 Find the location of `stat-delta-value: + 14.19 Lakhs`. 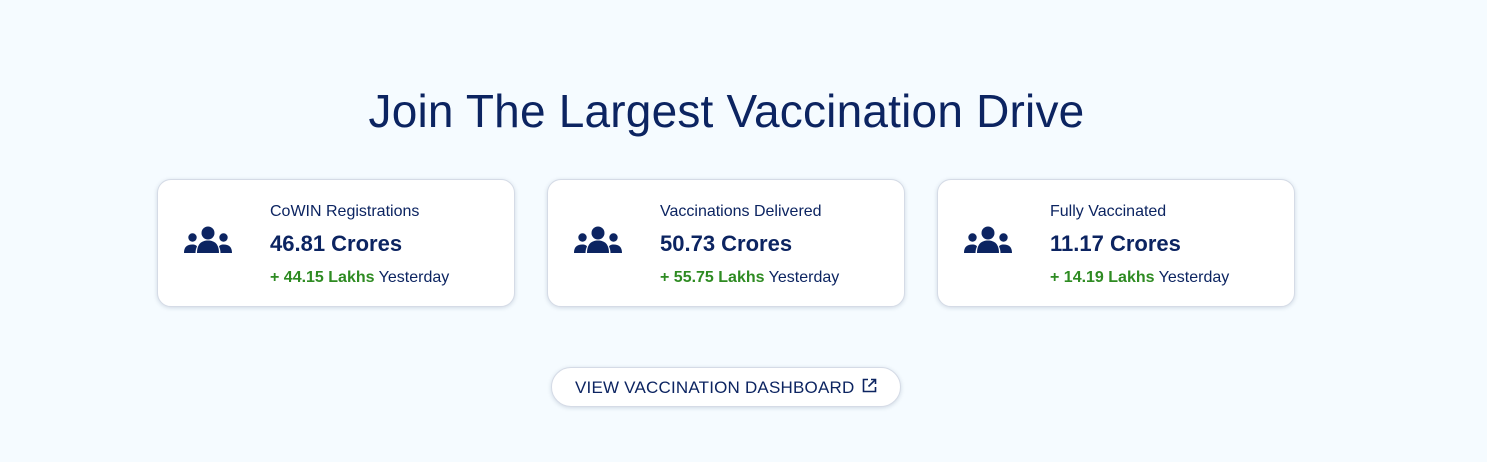

stat-delta-value: + 14.19 Lakhs is located at coordinates (1102, 277).